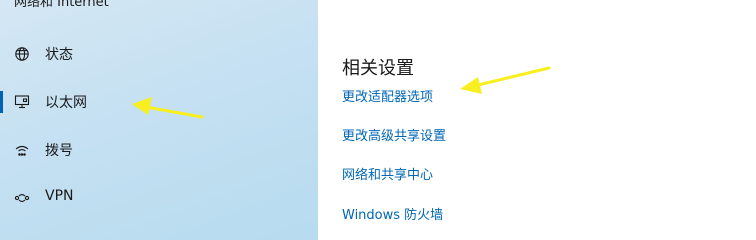 This screenshot has width=756, height=240. I want to click on sidebar-item-label: VPN, so click(59, 196).